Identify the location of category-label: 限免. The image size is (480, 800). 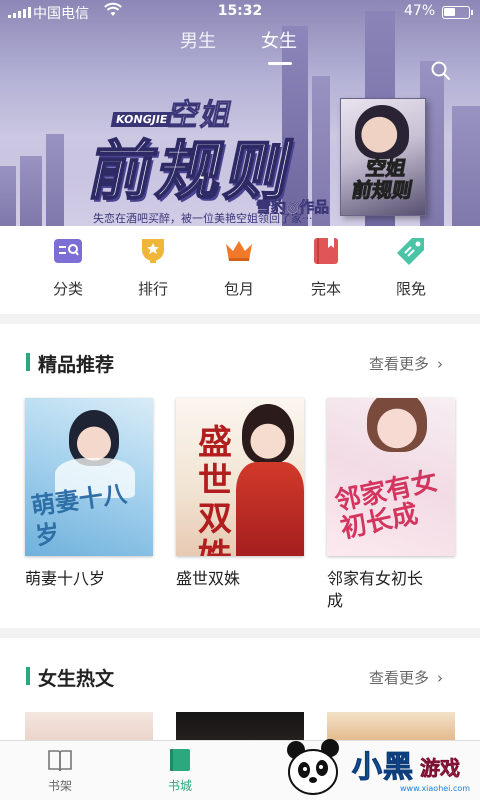
(410, 289).